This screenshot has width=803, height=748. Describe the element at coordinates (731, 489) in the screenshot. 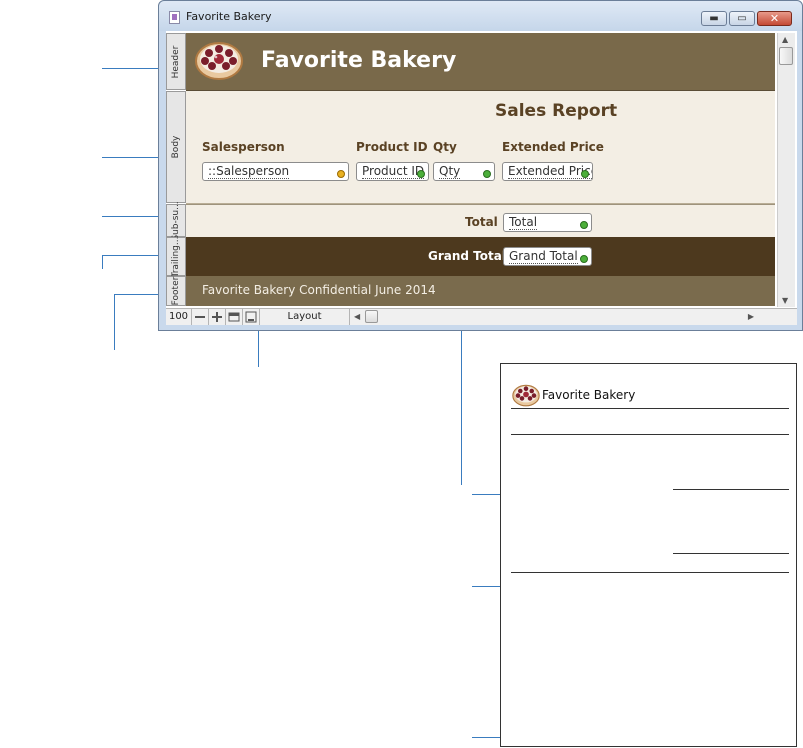

I see `page-subtotal-rule` at that location.